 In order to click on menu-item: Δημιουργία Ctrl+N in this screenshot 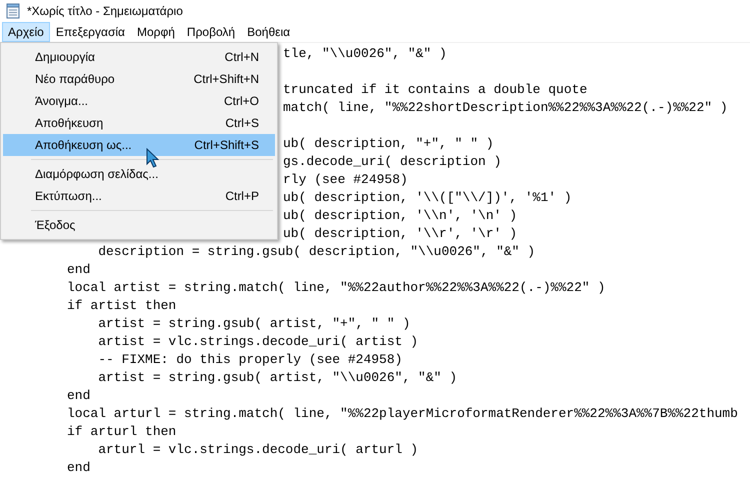, I will do `click(139, 57)`.